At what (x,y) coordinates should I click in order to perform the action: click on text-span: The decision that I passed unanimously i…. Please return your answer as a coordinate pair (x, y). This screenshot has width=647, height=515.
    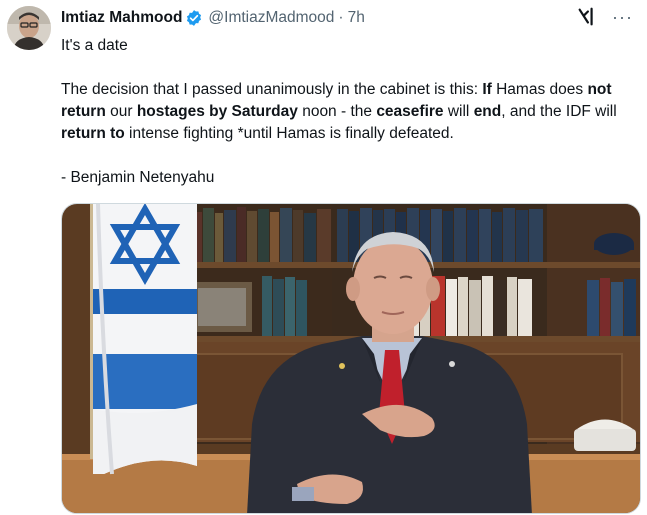
    Looking at the image, I should click on (272, 89).